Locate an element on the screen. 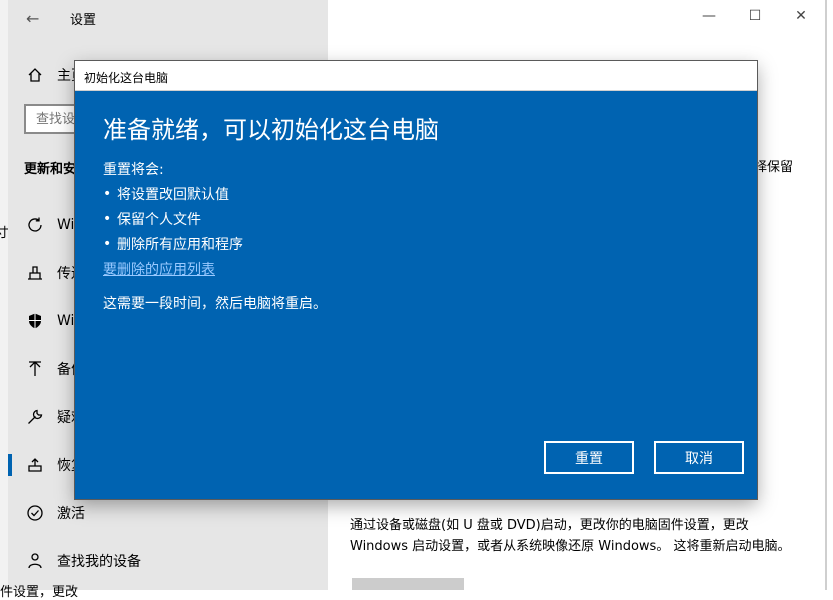  list-item: • 保留个人文件 is located at coordinates (152, 219).